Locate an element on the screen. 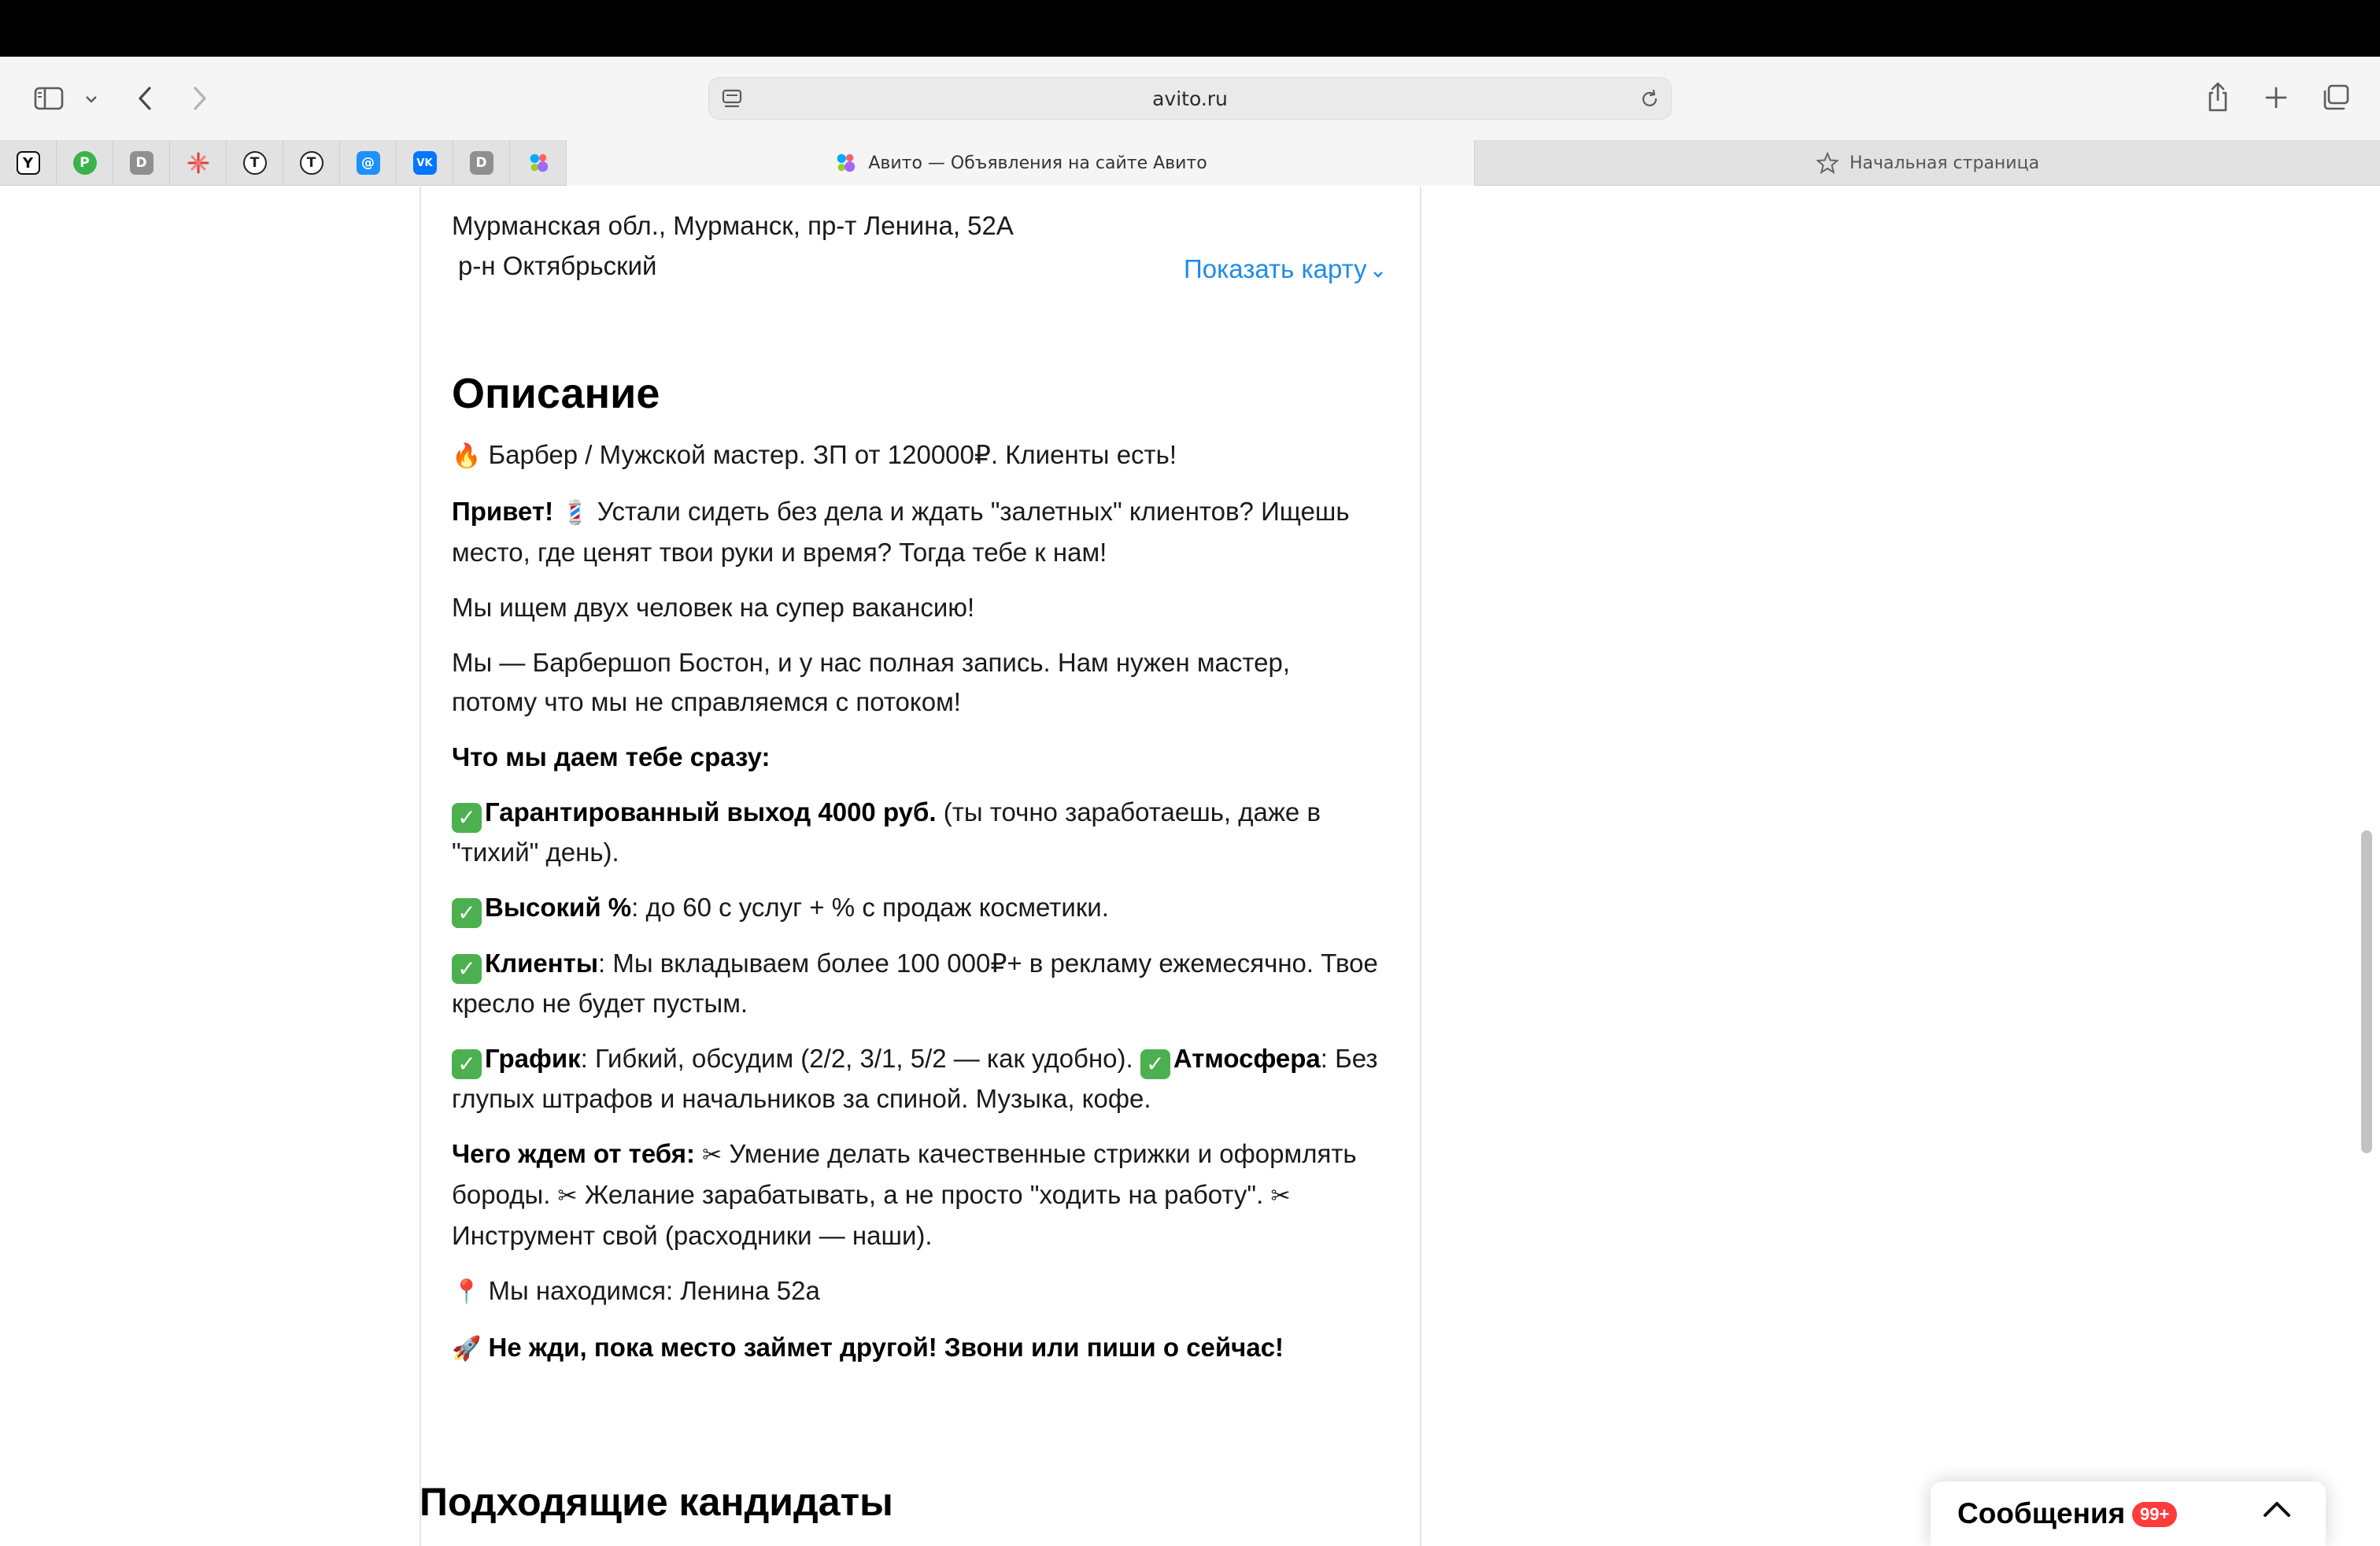 This screenshot has height=1546, width=2380. vk-icon: VK is located at coordinates (425, 163).